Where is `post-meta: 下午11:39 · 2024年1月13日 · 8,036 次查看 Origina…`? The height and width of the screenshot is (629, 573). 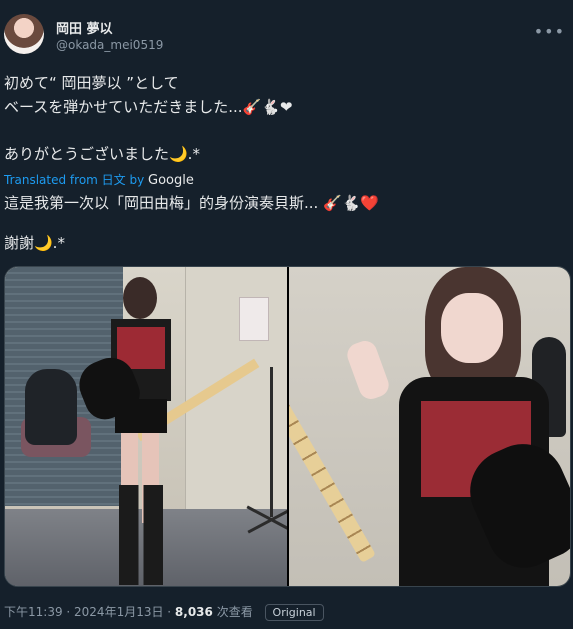 post-meta: 下午11:39 · 2024年1月13日 · 8,036 次查看 Origina… is located at coordinates (164, 612).